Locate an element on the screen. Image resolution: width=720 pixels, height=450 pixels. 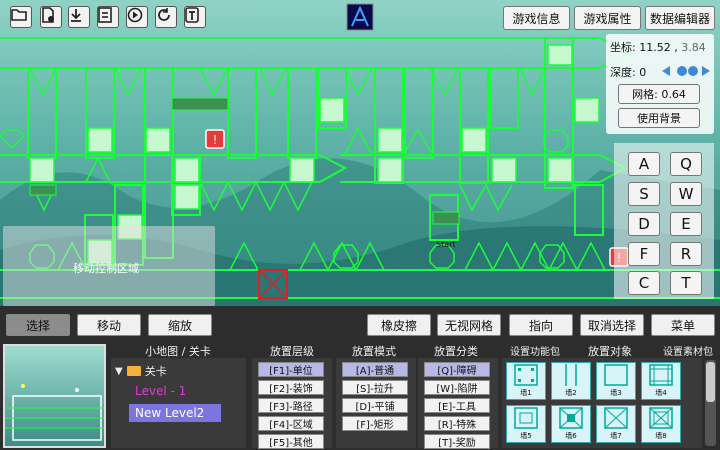
tile-label: 墙2 is located at coordinates (571, 393).